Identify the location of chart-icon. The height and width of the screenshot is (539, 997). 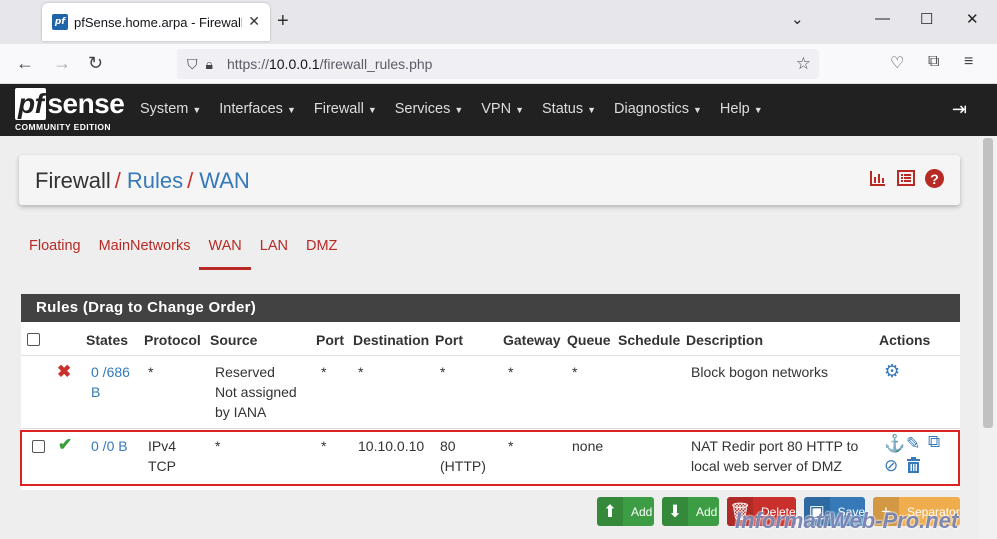
(878, 180).